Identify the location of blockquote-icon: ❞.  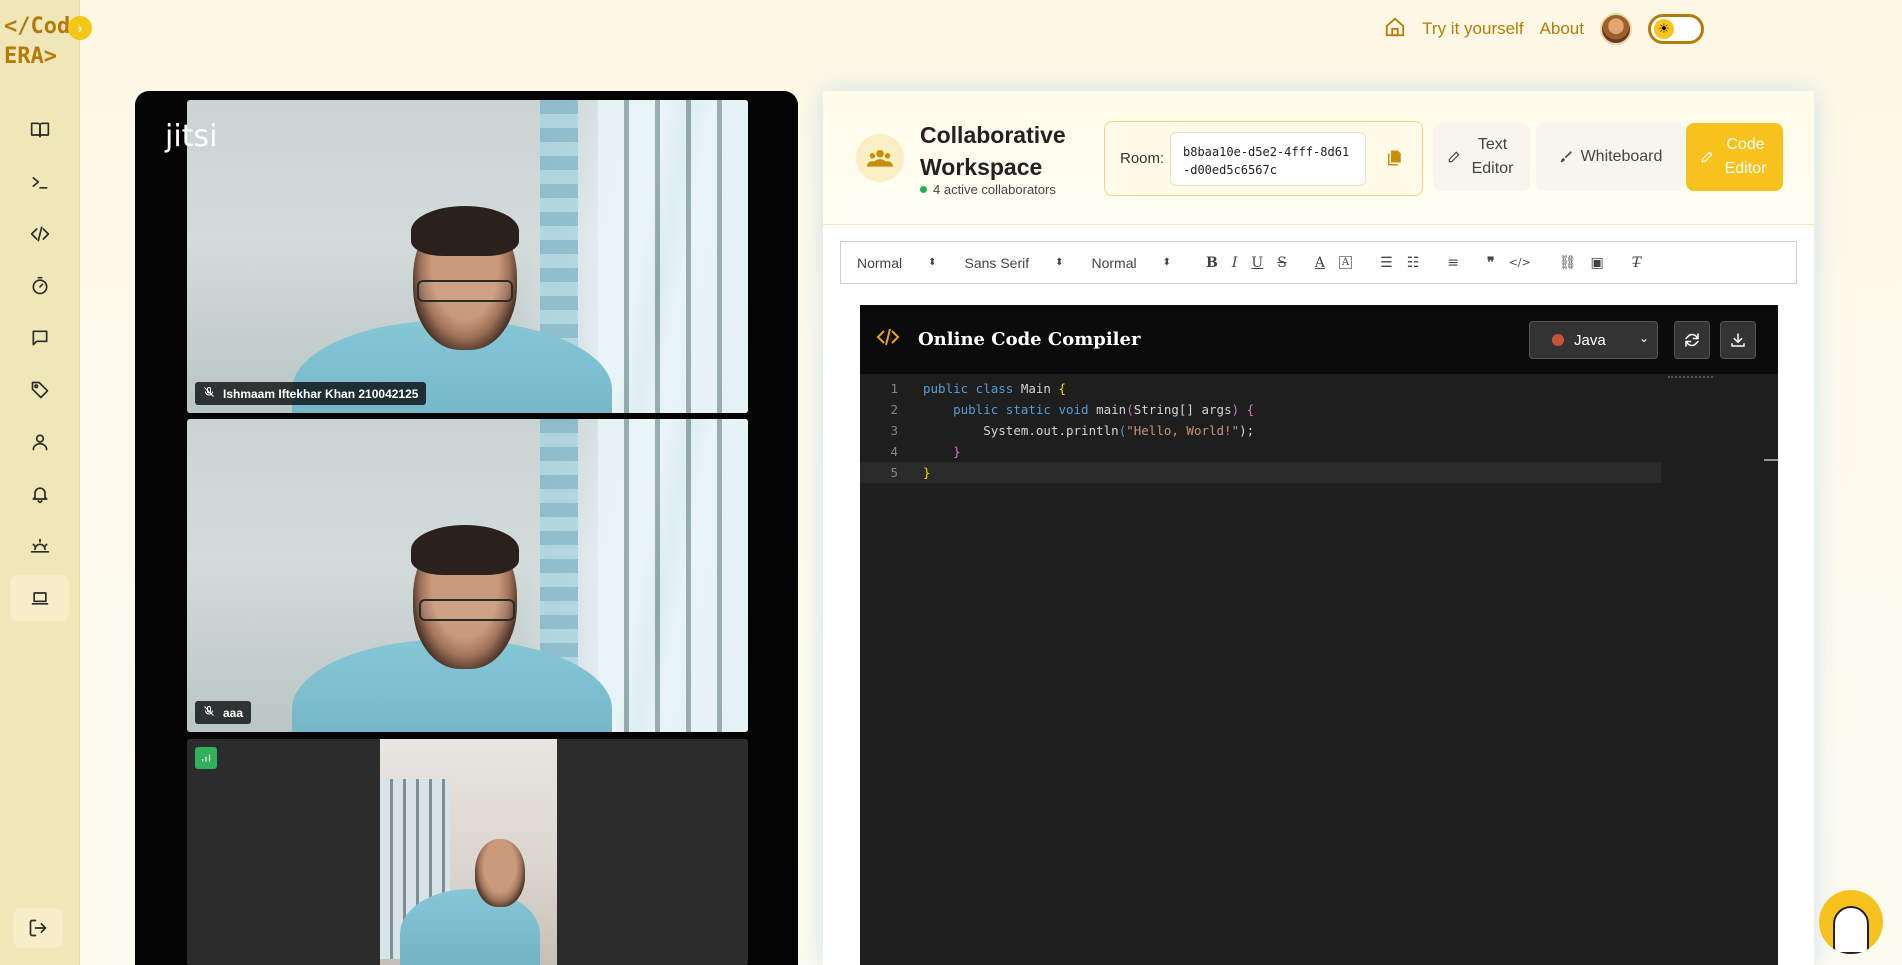
(1491, 263).